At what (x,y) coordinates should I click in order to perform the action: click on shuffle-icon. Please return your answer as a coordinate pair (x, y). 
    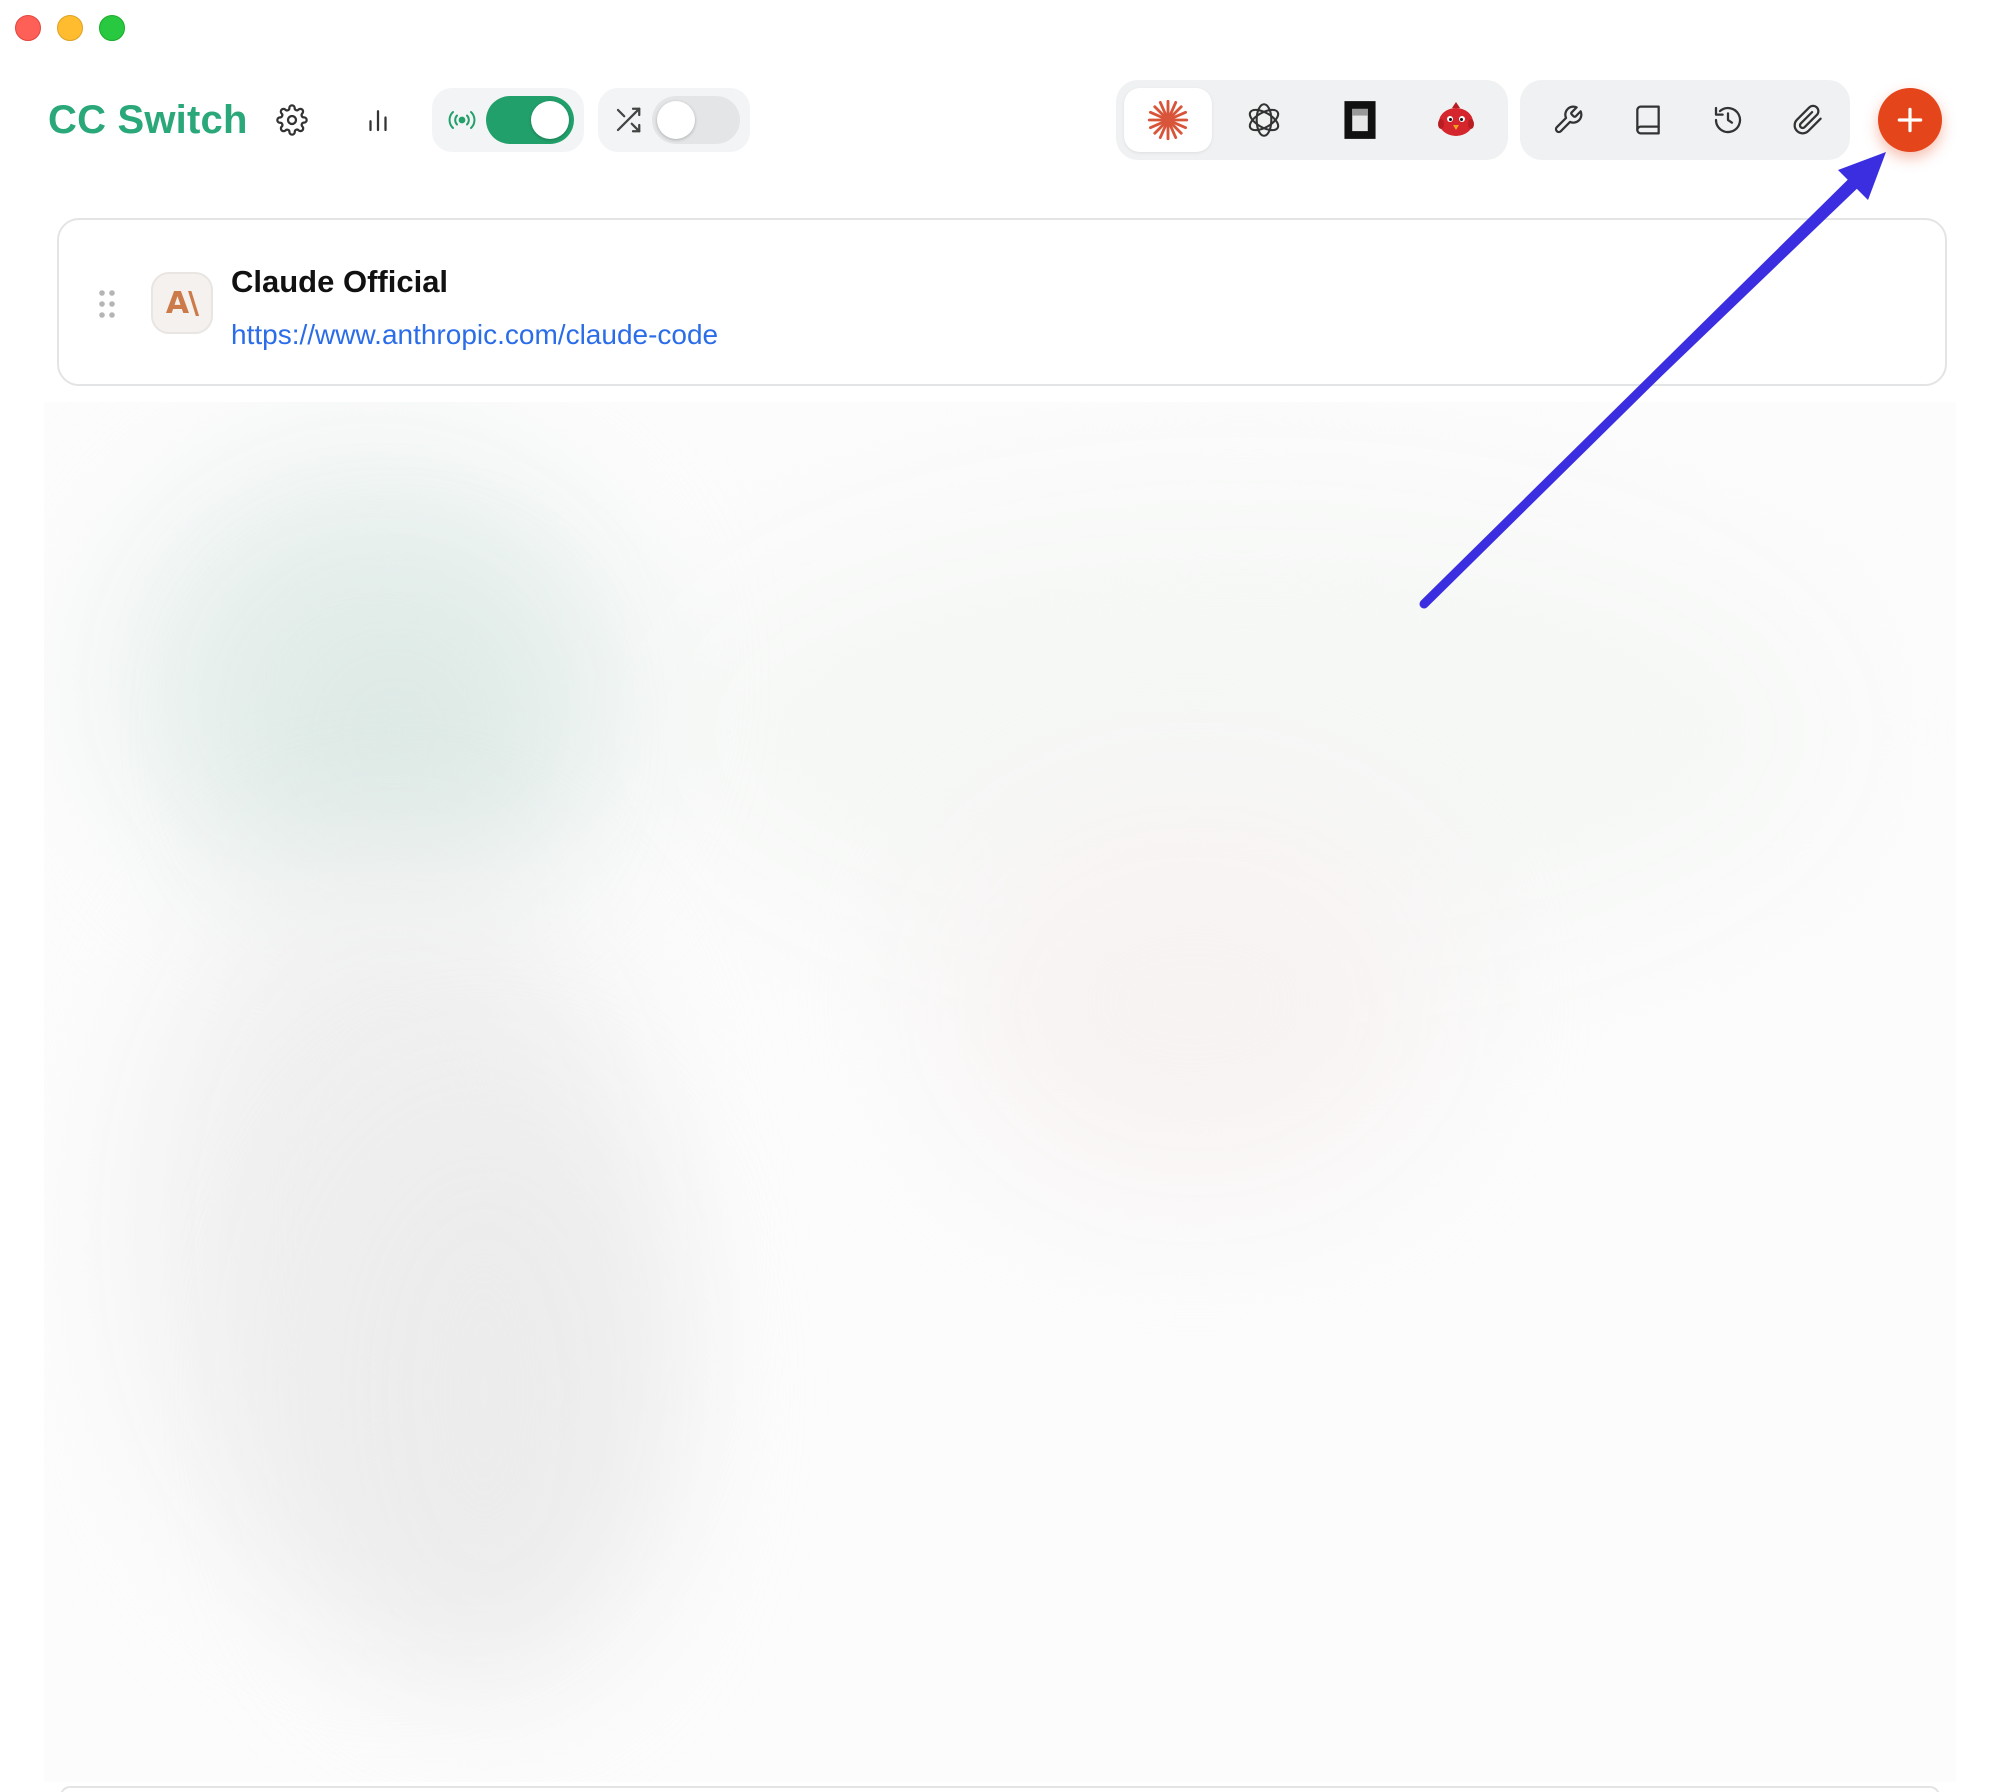
    Looking at the image, I should click on (628, 120).